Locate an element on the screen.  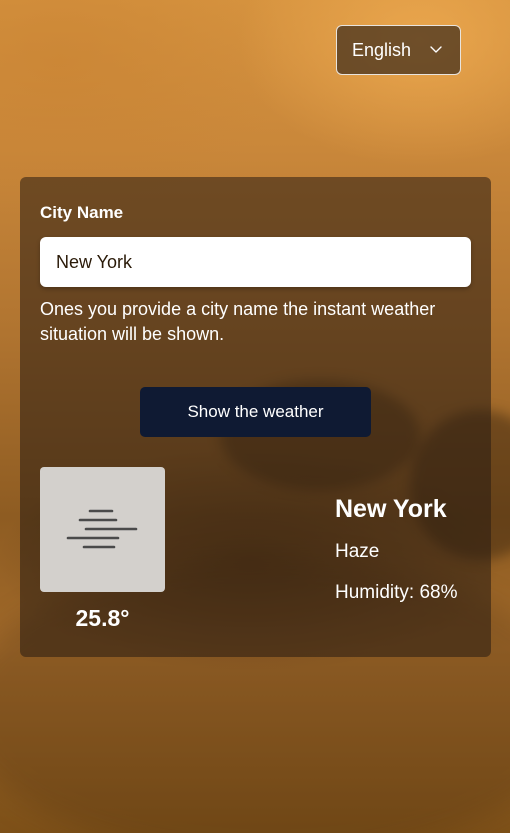
weather-icon-container is located at coordinates (102, 529).